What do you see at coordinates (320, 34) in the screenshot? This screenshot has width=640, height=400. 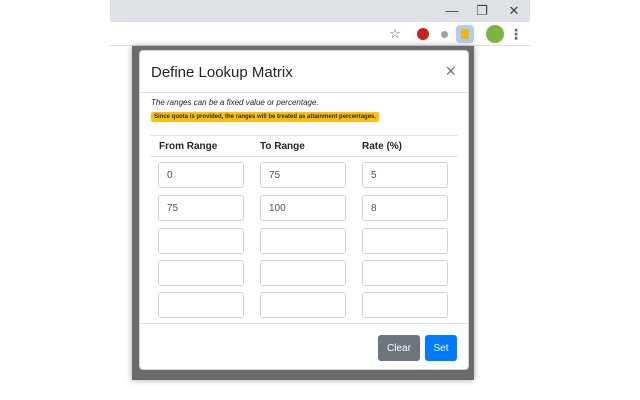 I see `browser-toolbar: ☆ ⋮` at bounding box center [320, 34].